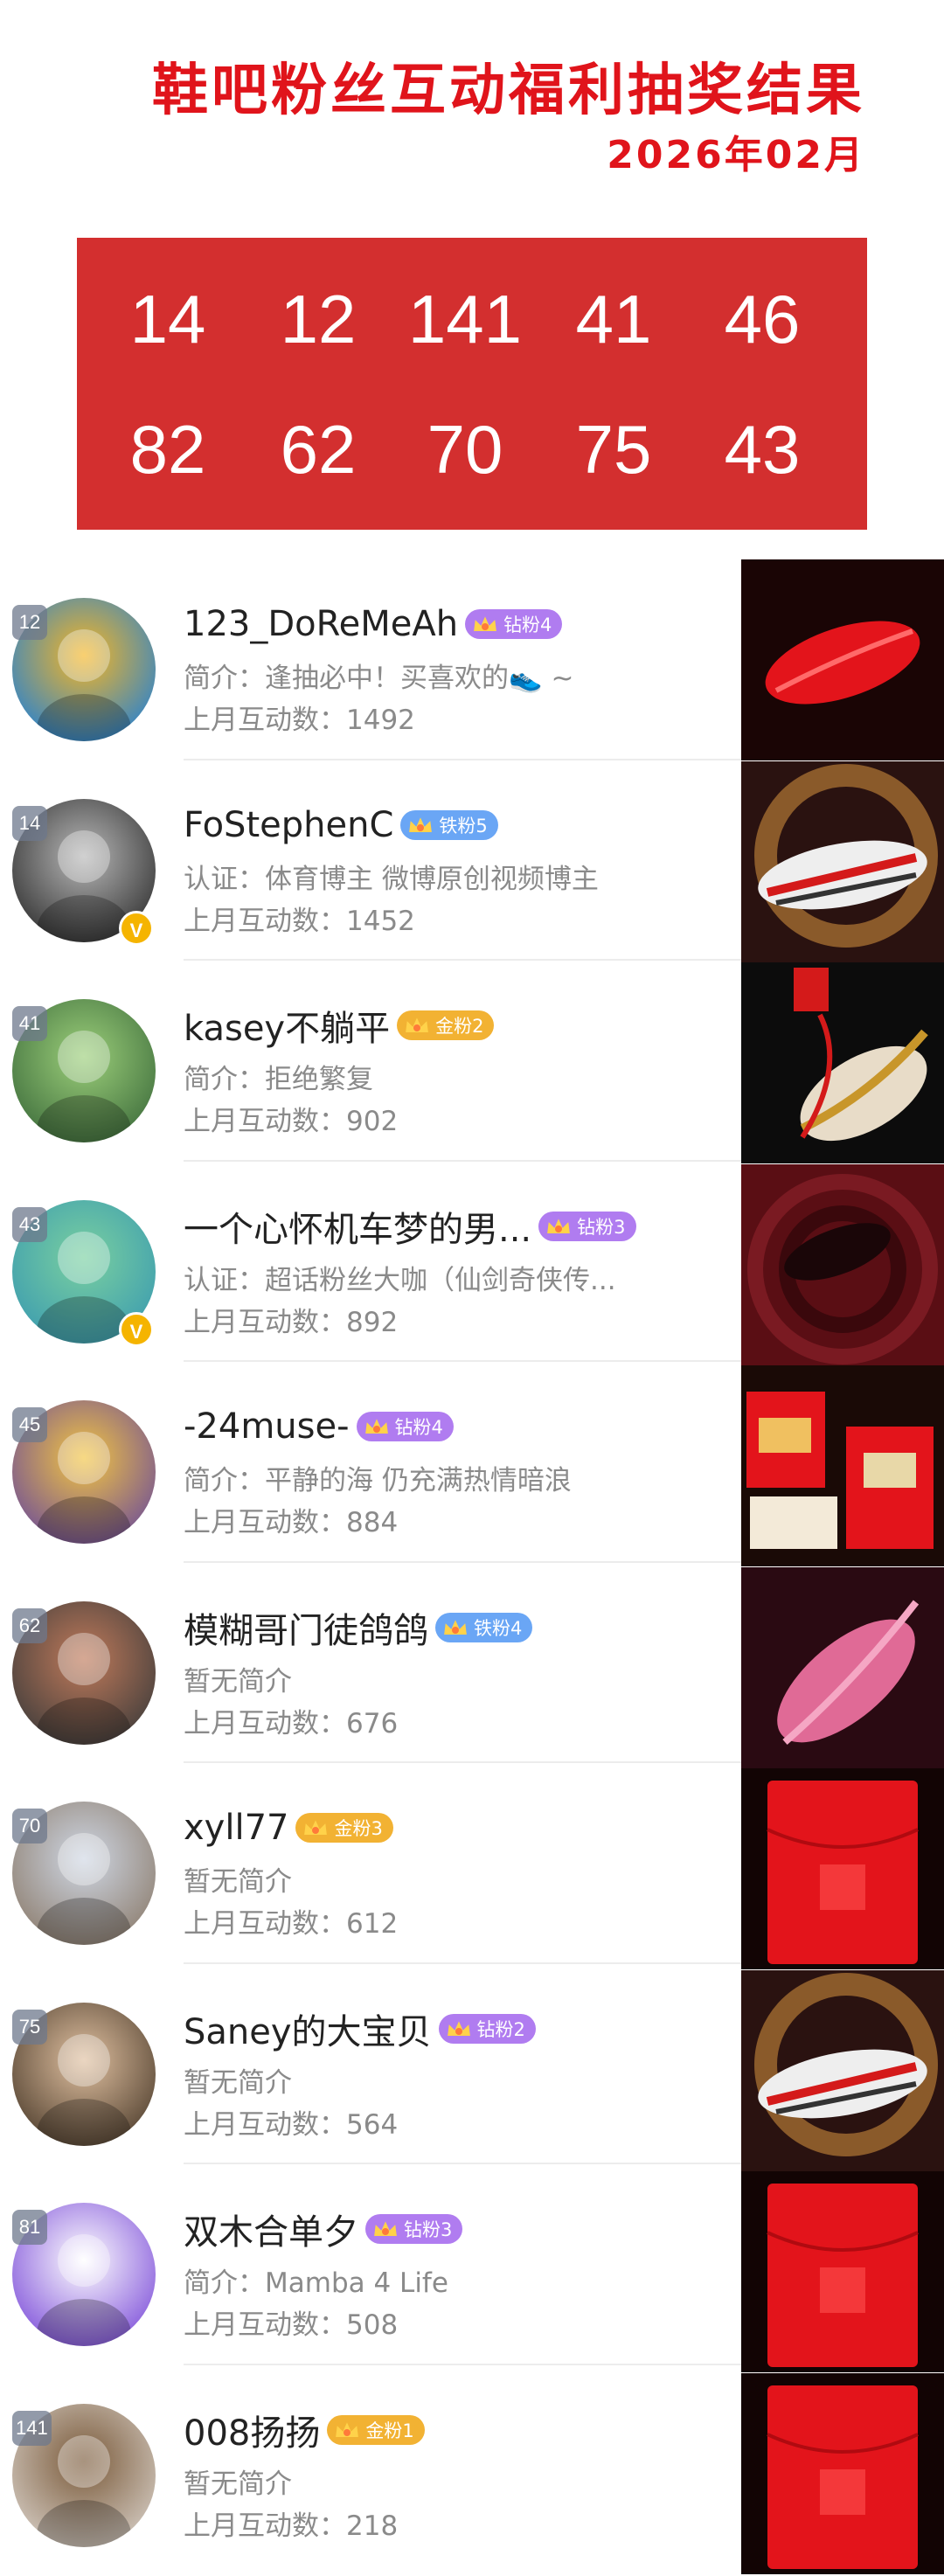 Image resolution: width=944 pixels, height=2576 pixels. I want to click on winning-number: 70, so click(465, 450).